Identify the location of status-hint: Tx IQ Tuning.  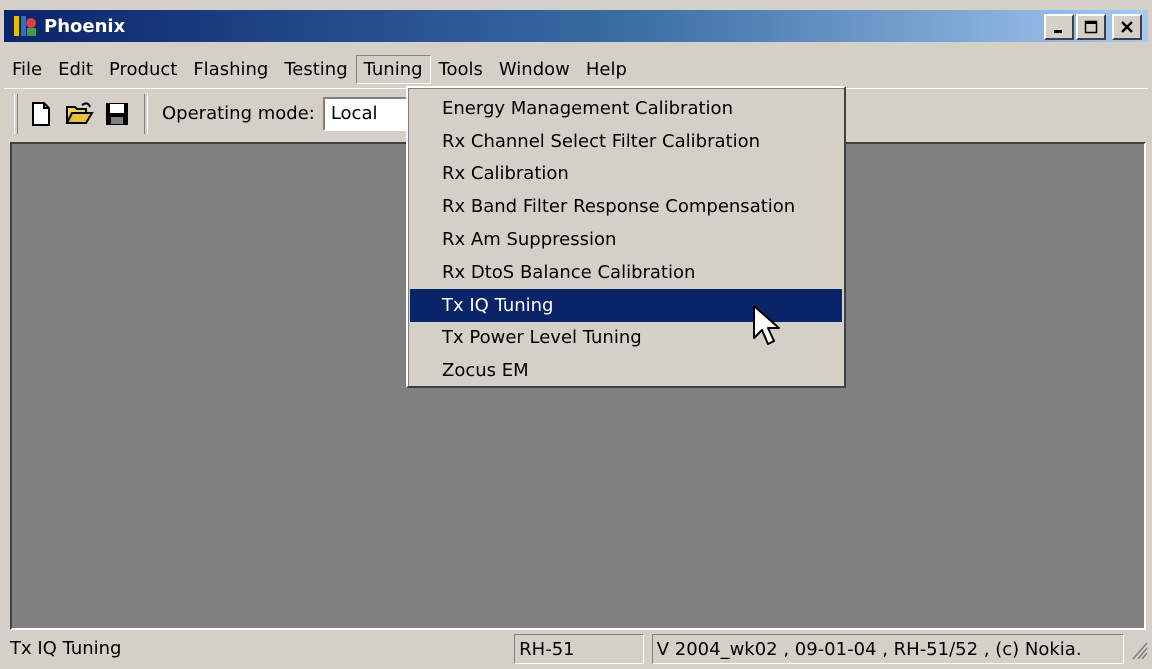
(66, 648).